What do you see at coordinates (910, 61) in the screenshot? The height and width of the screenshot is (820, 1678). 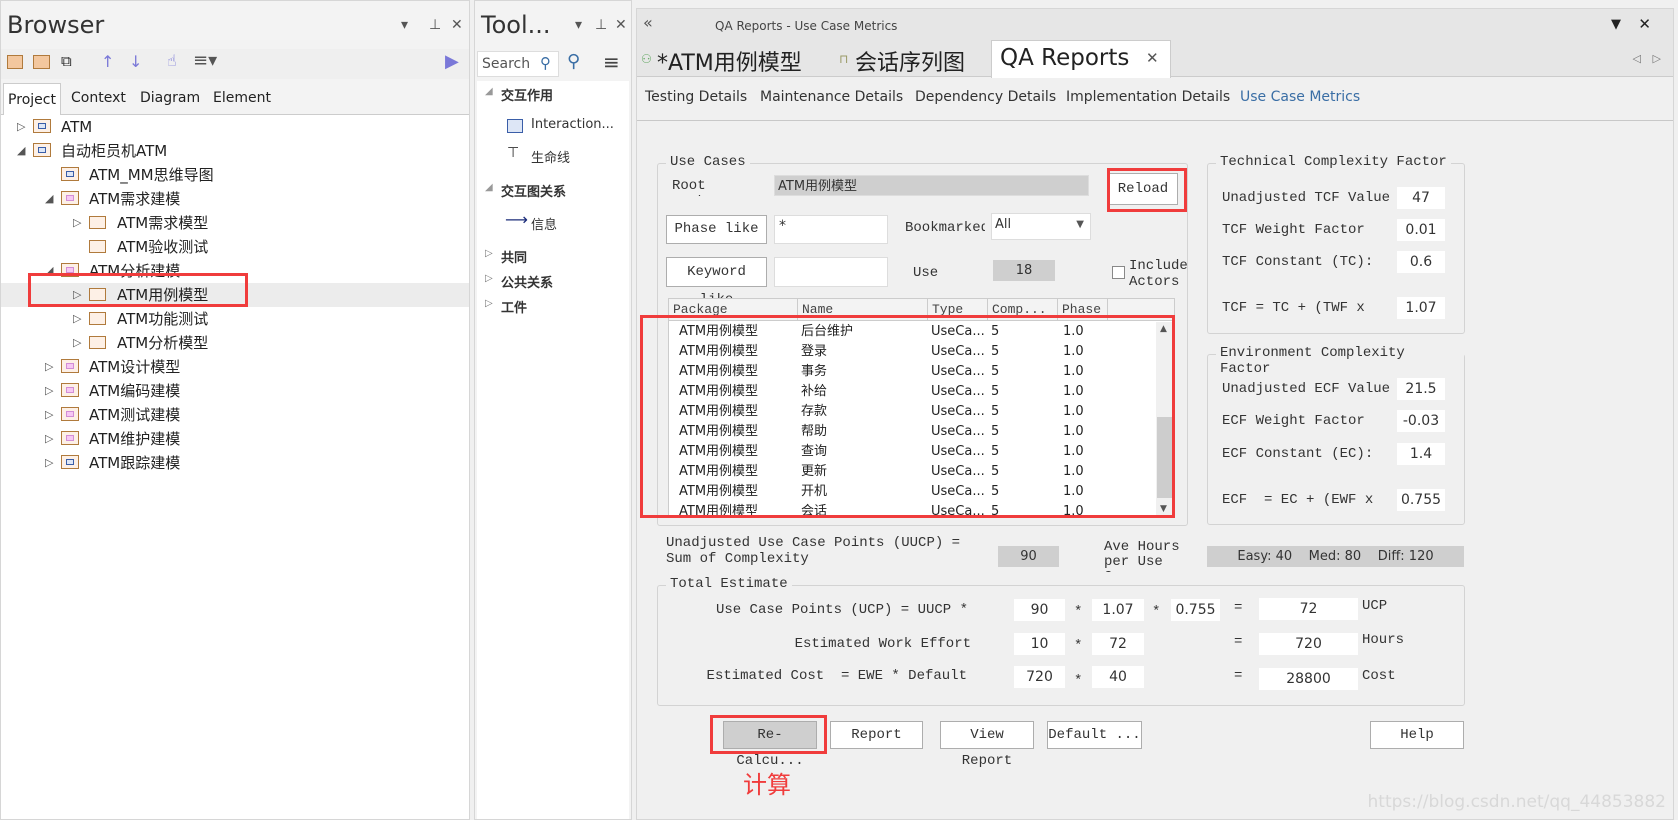 I see `doc-tab-sequence: 会话序列图` at bounding box center [910, 61].